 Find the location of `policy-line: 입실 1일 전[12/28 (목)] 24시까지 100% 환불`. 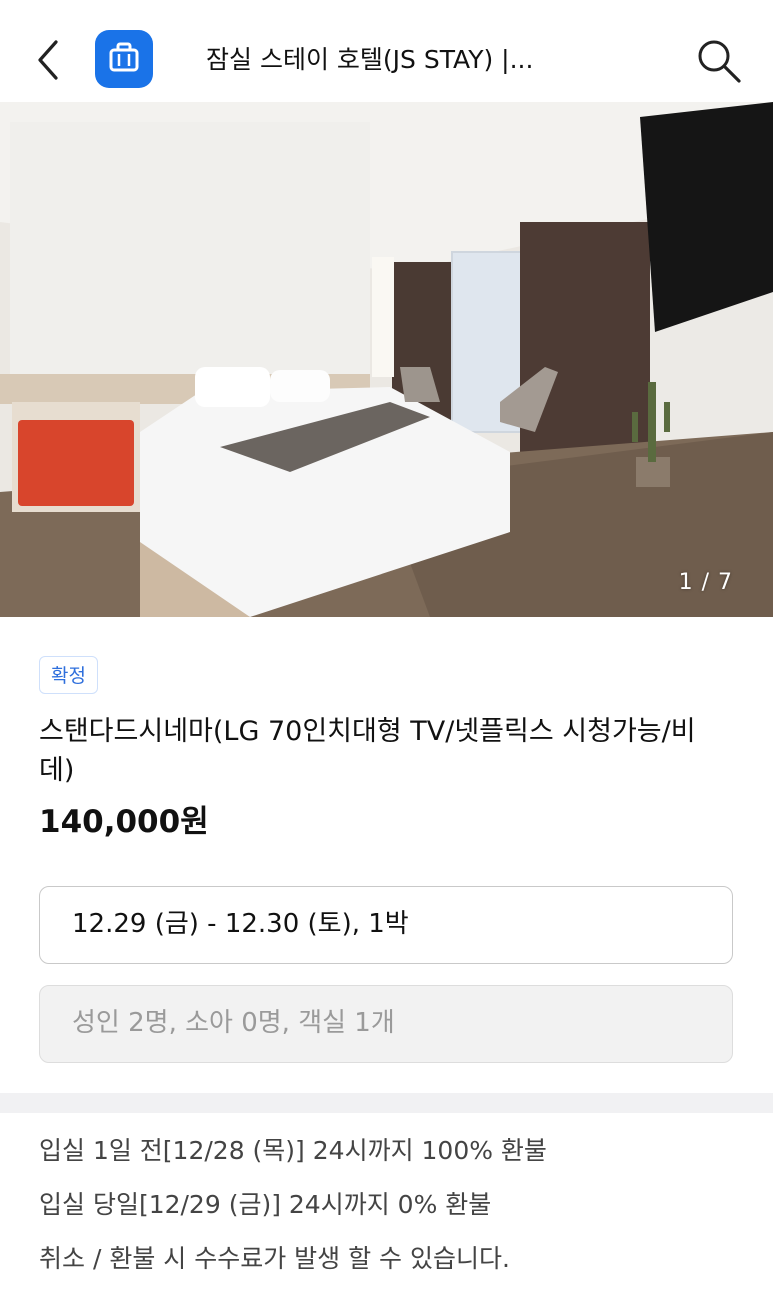

policy-line: 입실 1일 전[12/28 (목)] 24시까지 100% 환불 is located at coordinates (293, 1150).